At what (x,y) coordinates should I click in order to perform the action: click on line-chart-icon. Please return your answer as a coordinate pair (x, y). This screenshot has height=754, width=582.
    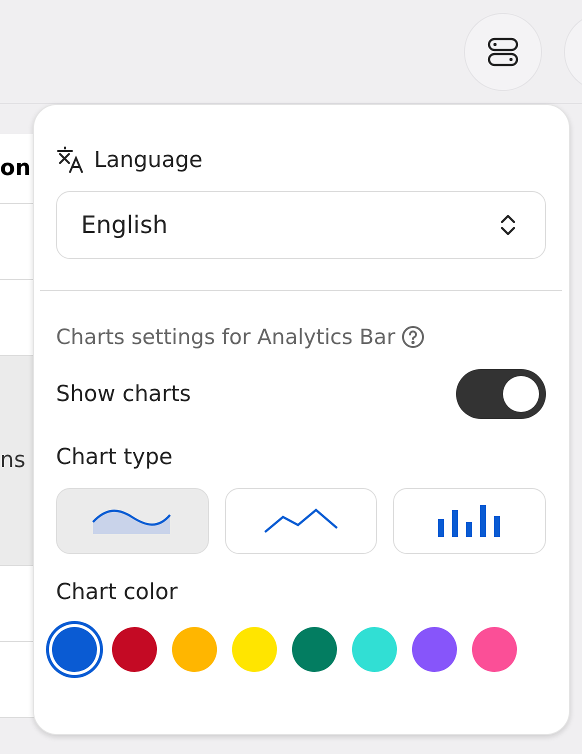
    Looking at the image, I should click on (300, 521).